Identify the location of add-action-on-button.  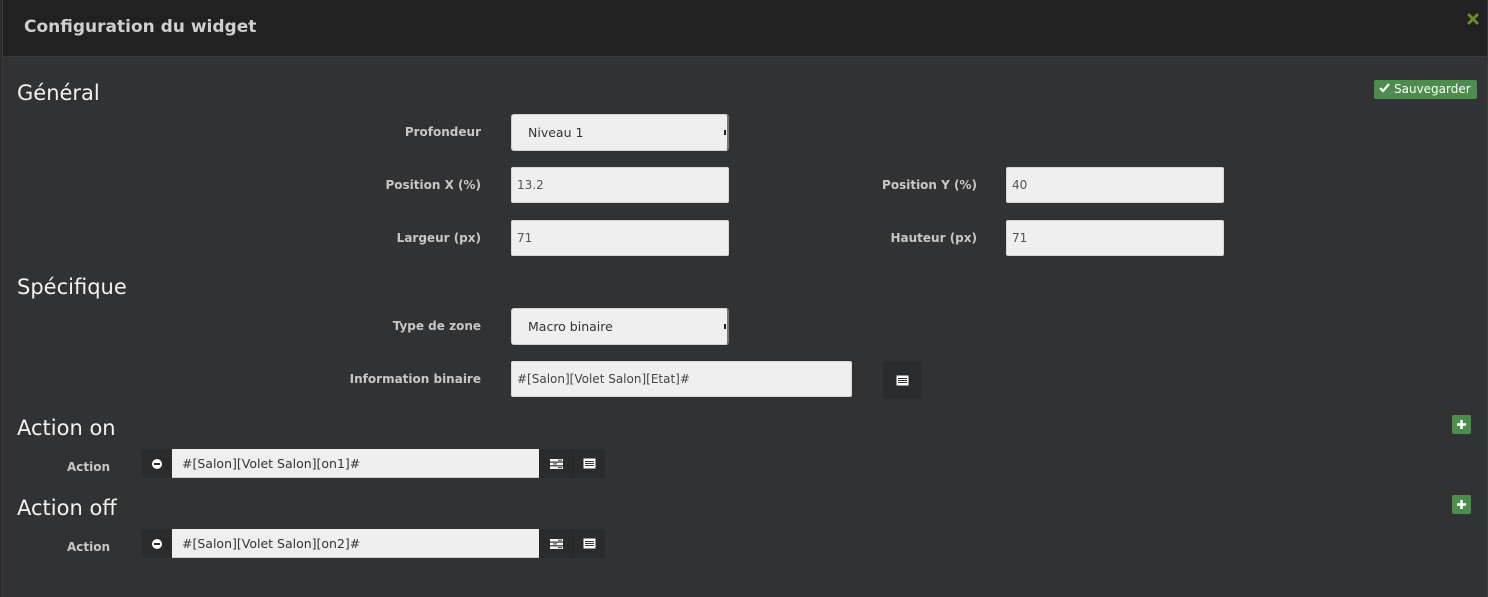
(1461, 424).